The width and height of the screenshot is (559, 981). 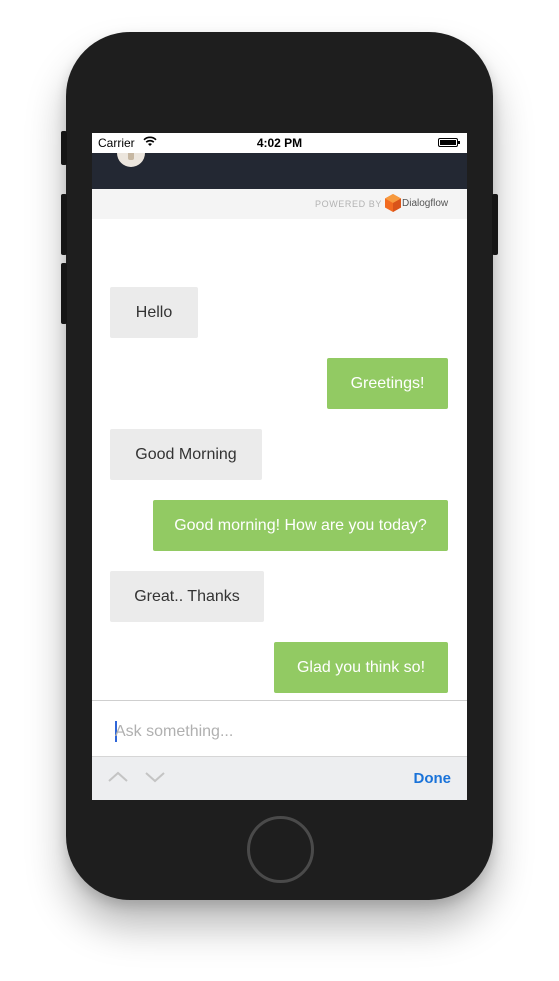 What do you see at coordinates (64, 224) in the screenshot?
I see `volume-up-button` at bounding box center [64, 224].